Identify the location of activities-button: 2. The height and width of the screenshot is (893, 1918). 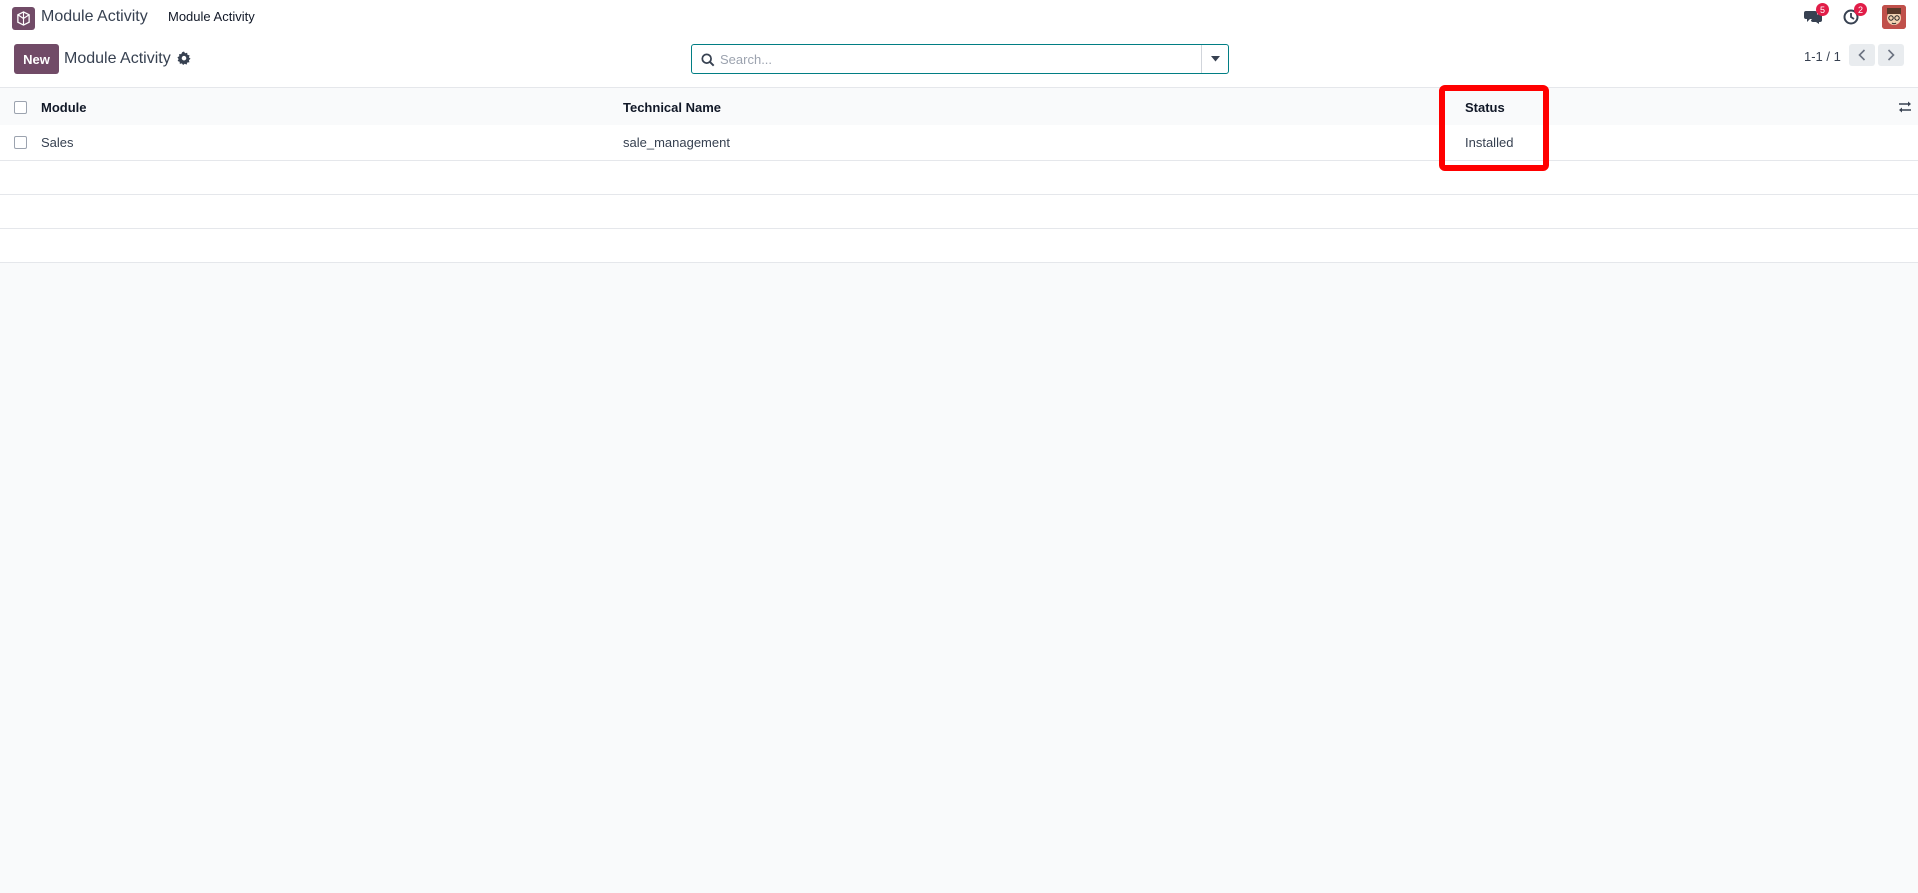
(1854, 14).